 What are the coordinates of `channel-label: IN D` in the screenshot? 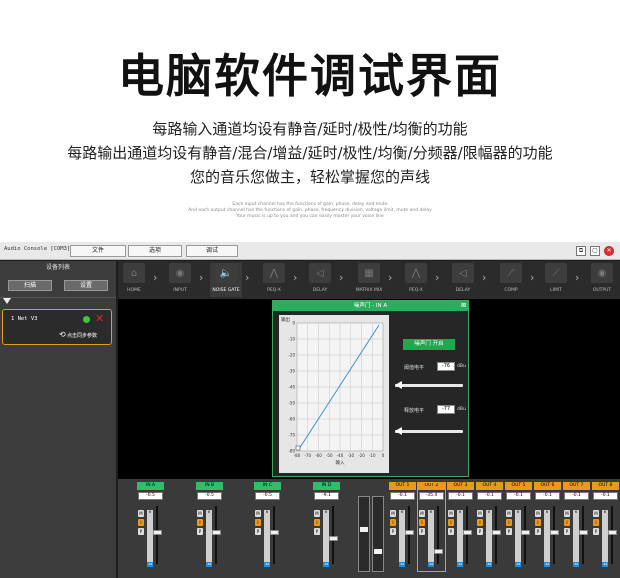 It's located at (326, 486).